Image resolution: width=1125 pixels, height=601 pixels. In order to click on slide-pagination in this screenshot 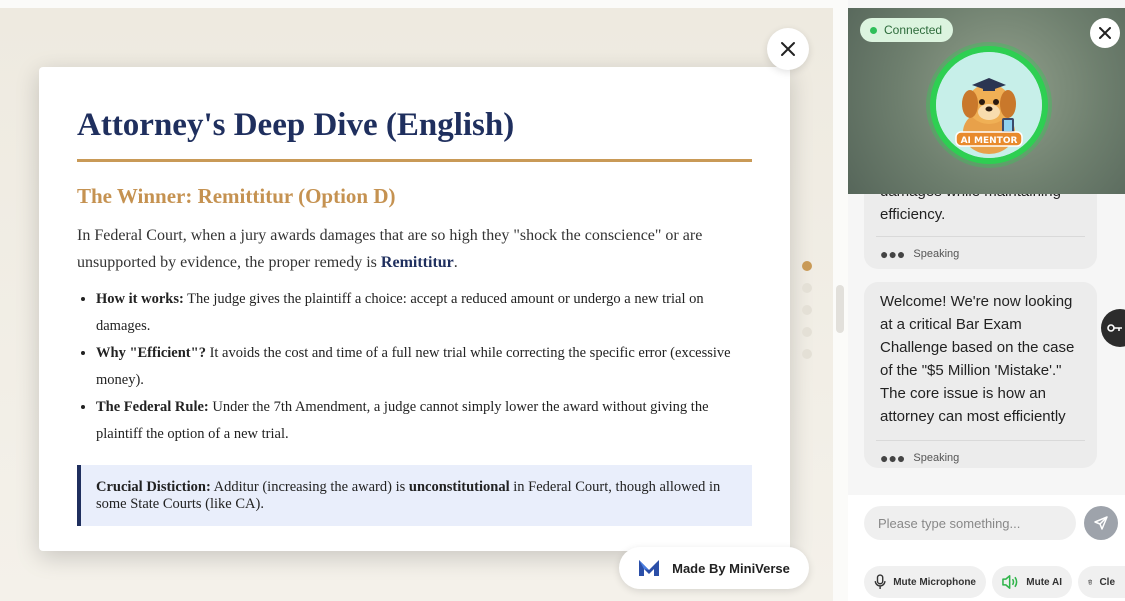, I will do `click(808, 316)`.